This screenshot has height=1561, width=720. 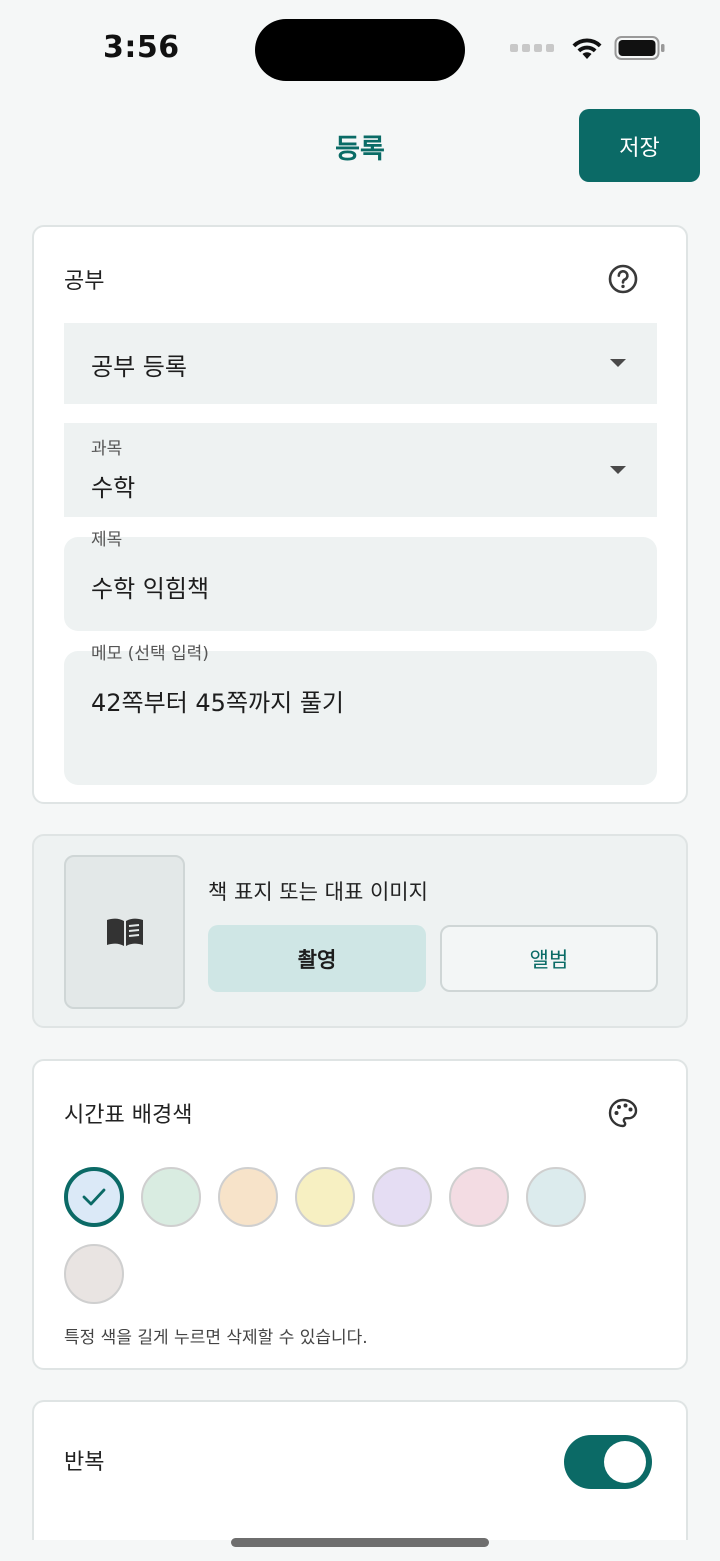 What do you see at coordinates (217, 703) in the screenshot?
I see `memo-value: 42쪽부터 45쪽까지 풀기` at bounding box center [217, 703].